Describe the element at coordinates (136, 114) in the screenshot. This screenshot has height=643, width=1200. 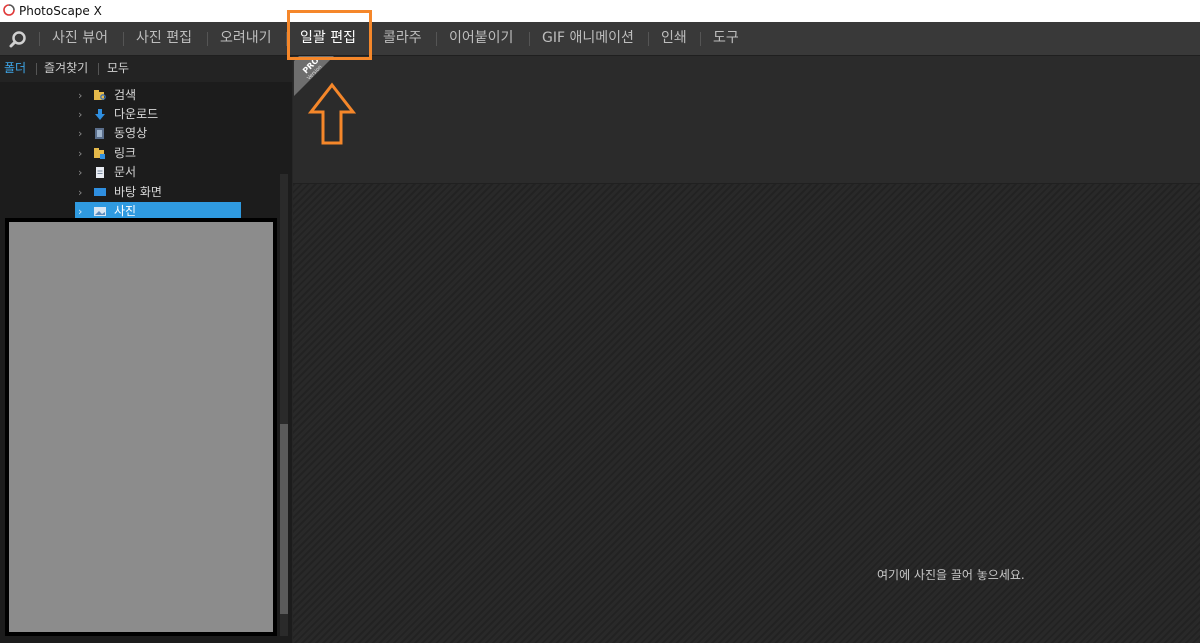
I see `tree-item-label: 다운로드` at that location.